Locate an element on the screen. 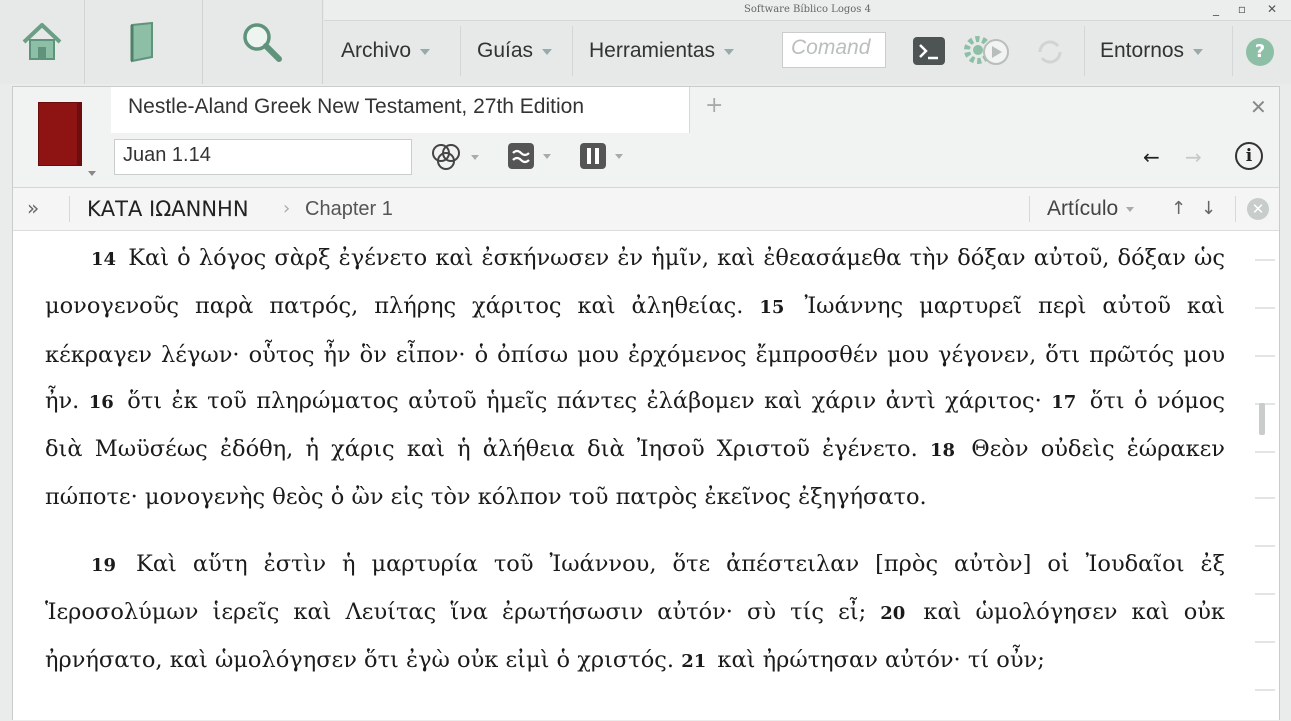  info-button: i is located at coordinates (1249, 156).